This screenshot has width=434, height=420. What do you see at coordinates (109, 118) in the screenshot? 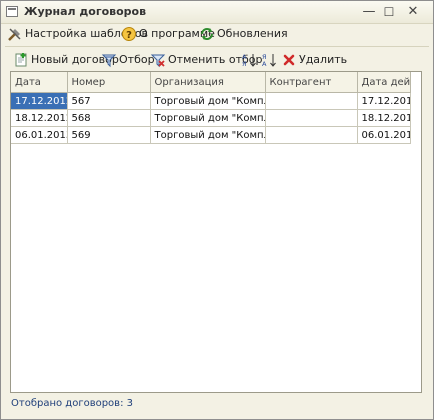
I see `cell-number: 568` at bounding box center [109, 118].